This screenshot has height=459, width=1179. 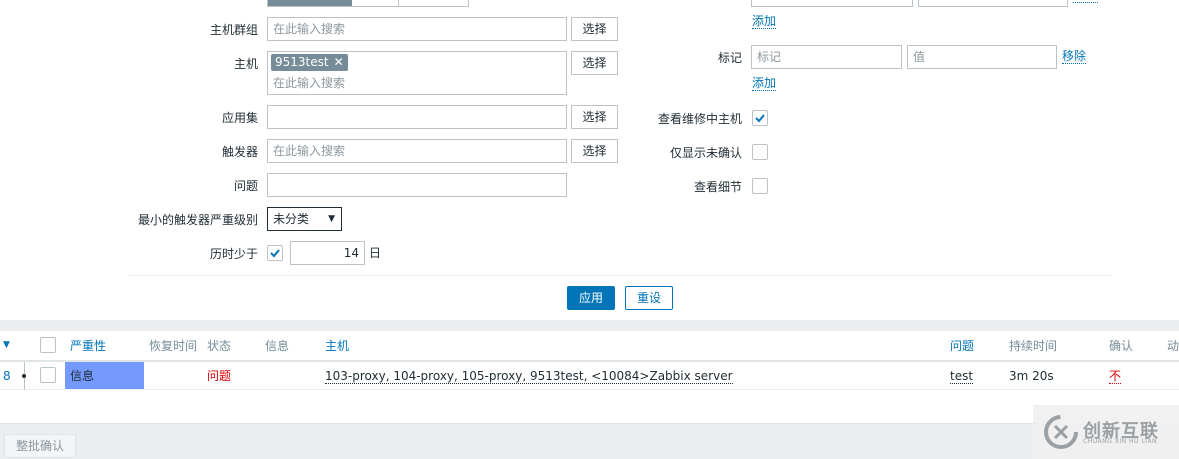 What do you see at coordinates (649, 298) in the screenshot?
I see `reset-button: 重设` at bounding box center [649, 298].